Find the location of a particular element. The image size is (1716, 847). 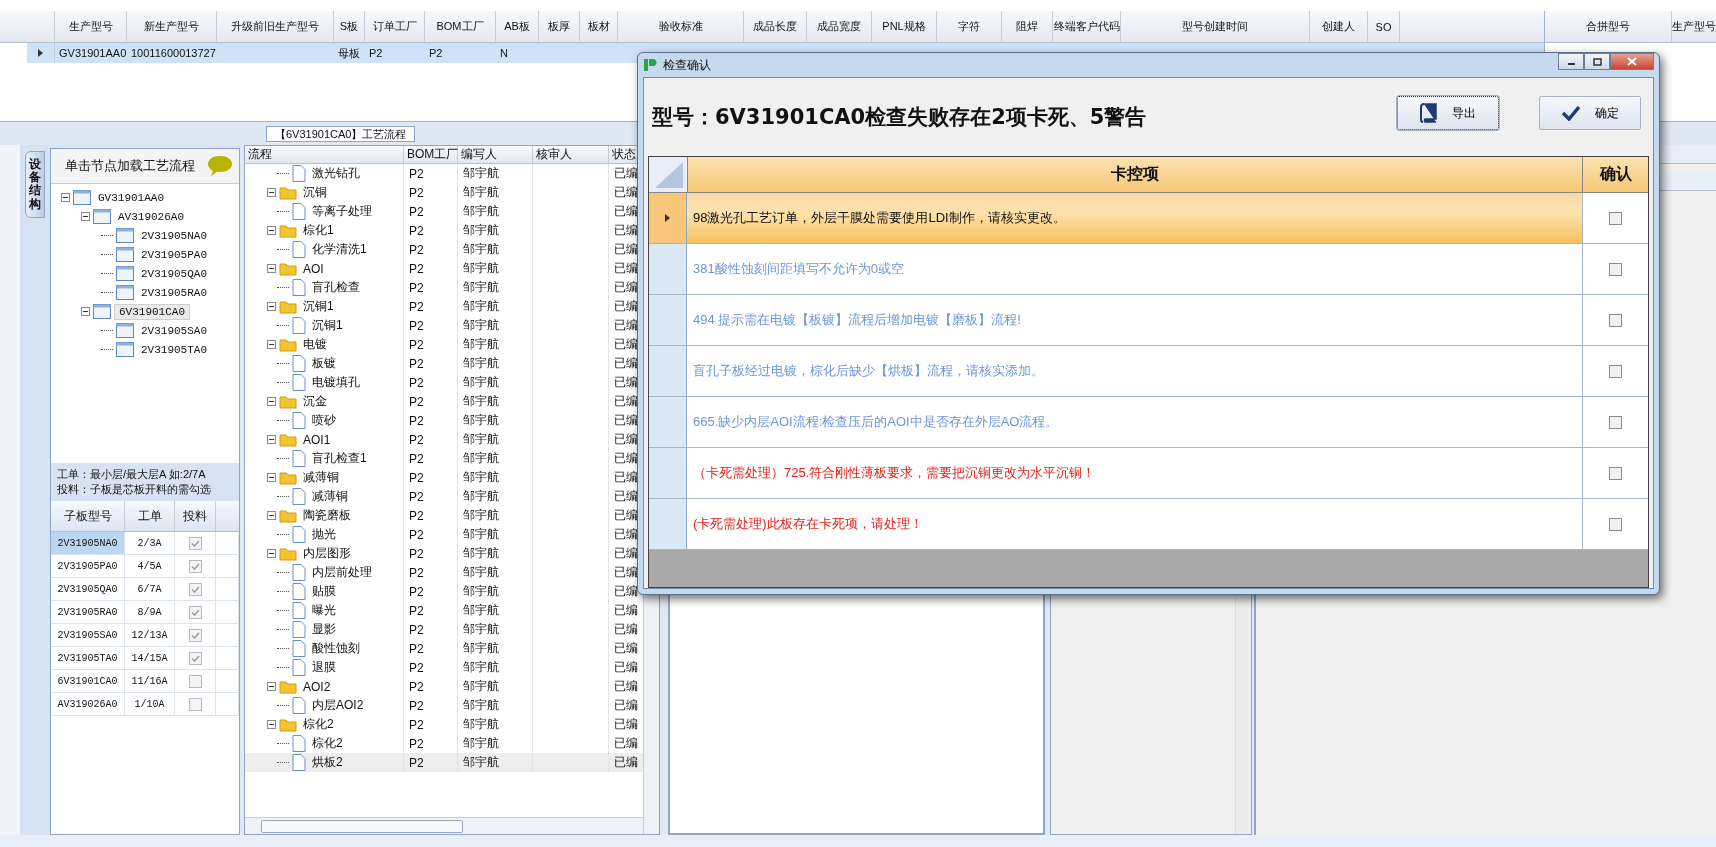

check-message: 盲孔子板经过电镀，棕化后缺少【烘板】流程，请核实添加。 is located at coordinates (868, 371).